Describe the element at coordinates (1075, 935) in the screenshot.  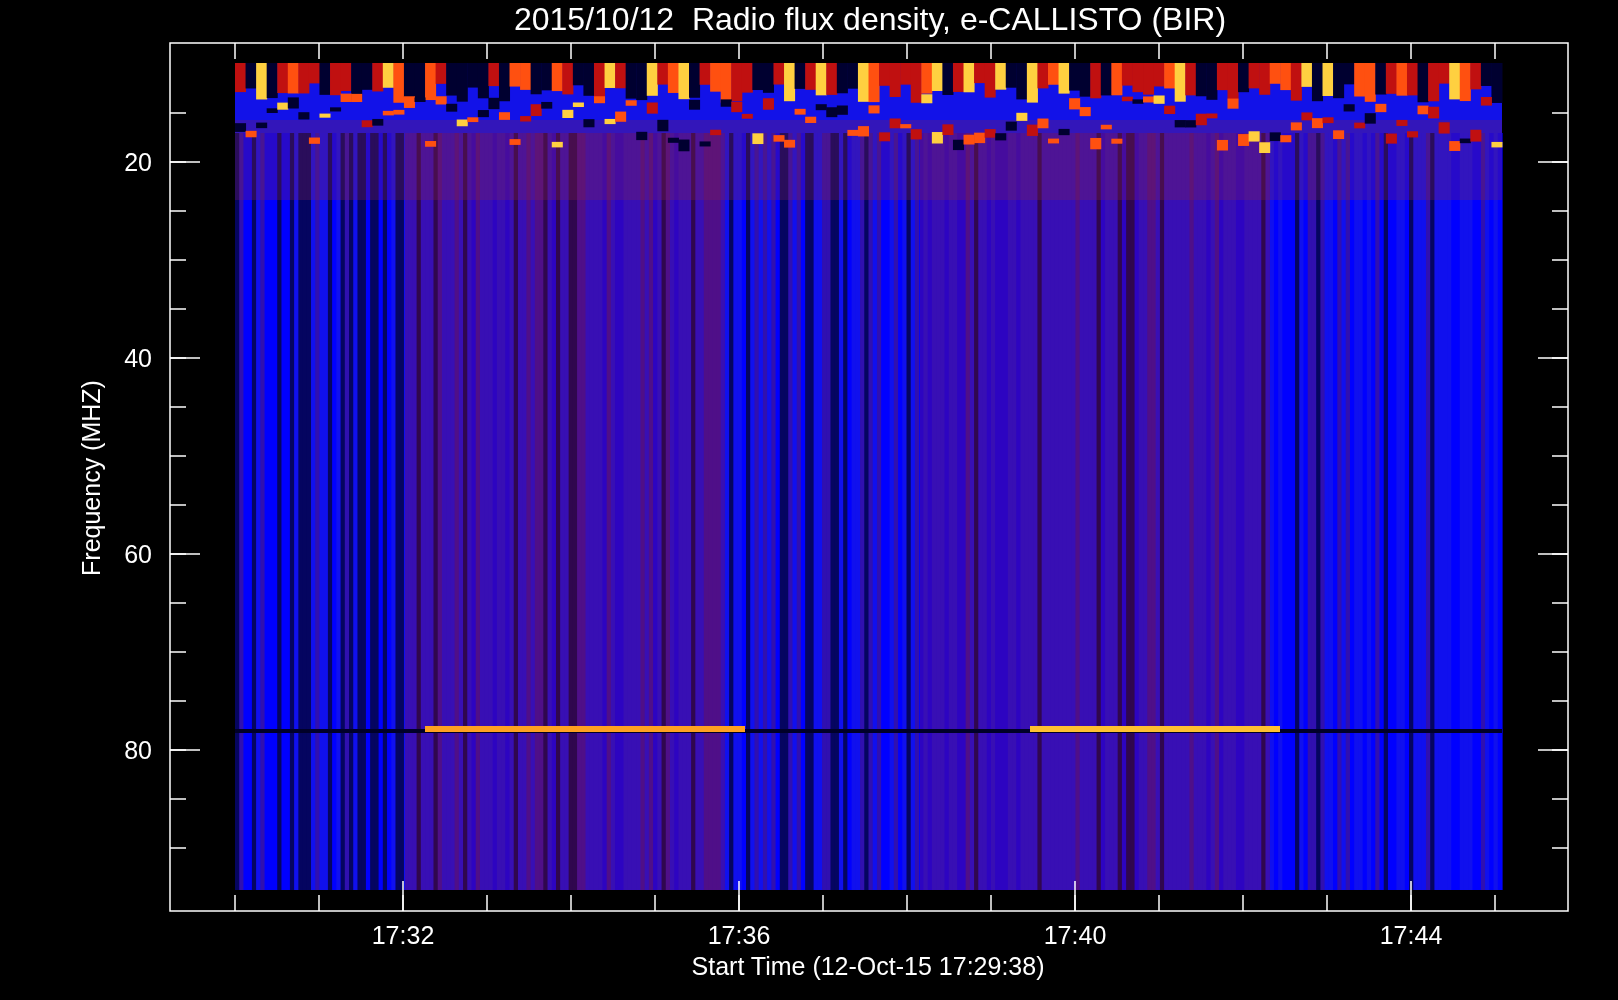
I see `x-tick-label: 17:40` at that location.